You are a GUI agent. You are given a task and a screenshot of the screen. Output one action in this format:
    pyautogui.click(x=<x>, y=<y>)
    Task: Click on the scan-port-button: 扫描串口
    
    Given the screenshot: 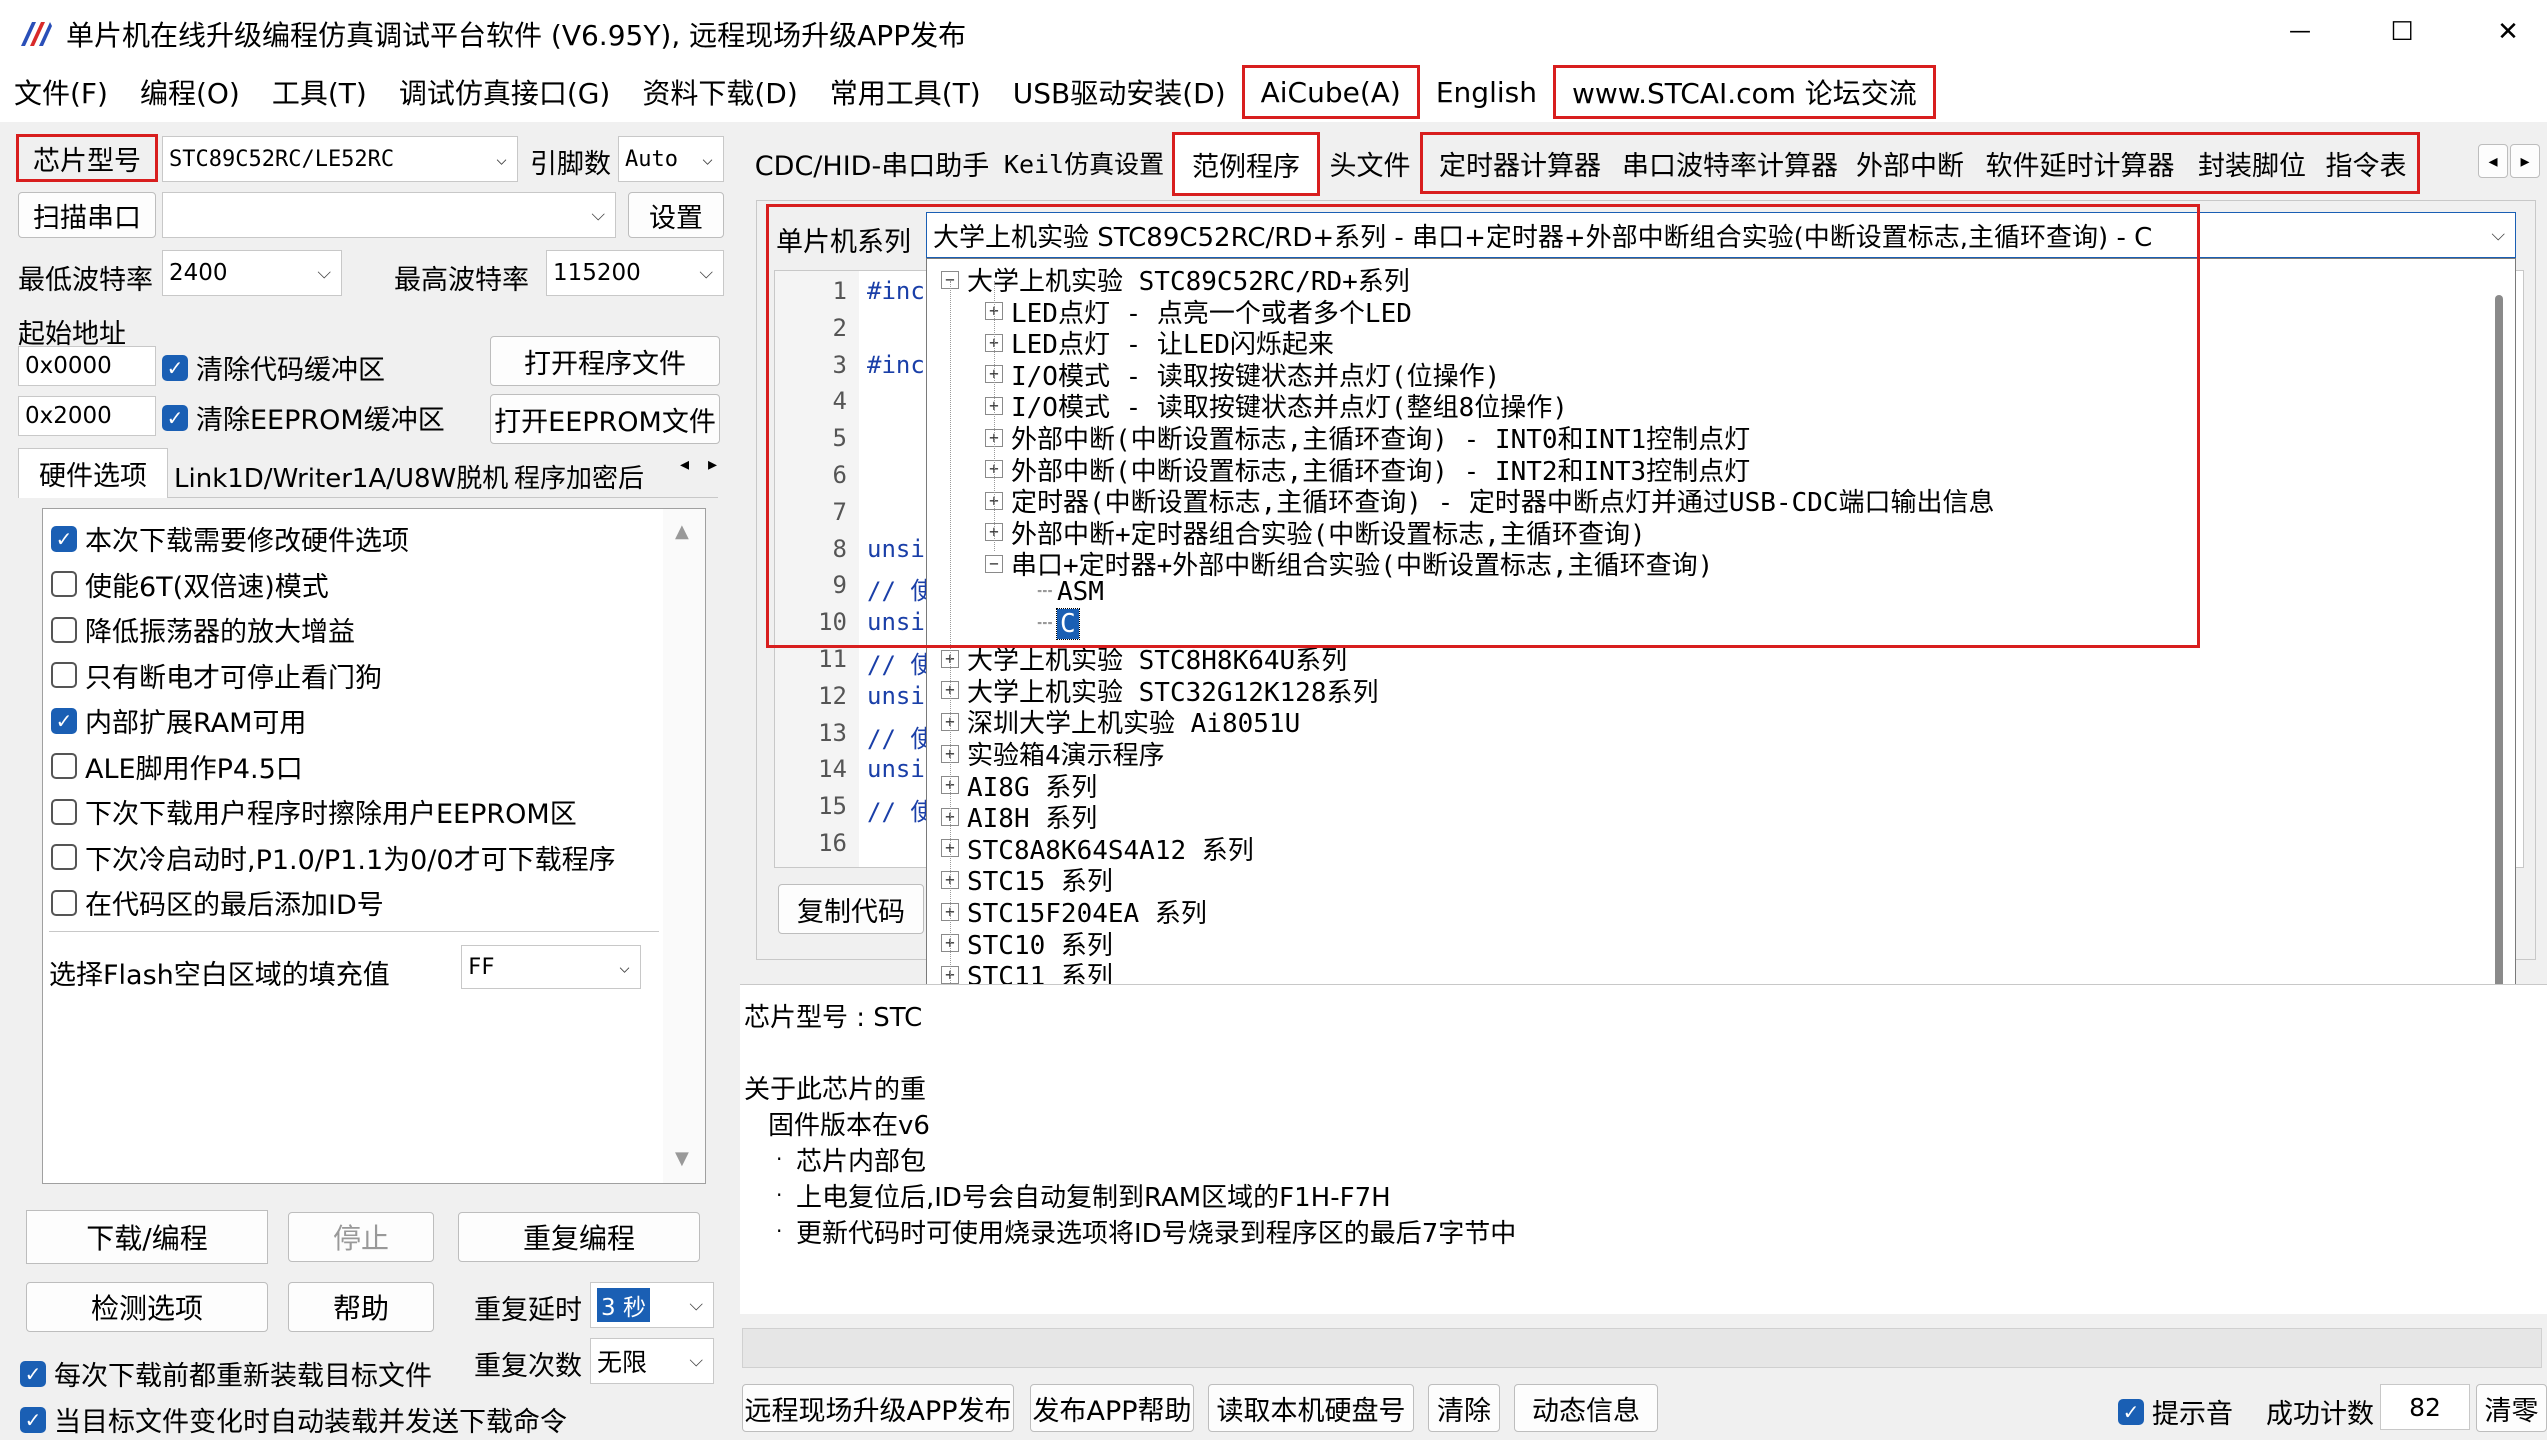 What is the action you would take?
    pyautogui.click(x=87, y=215)
    